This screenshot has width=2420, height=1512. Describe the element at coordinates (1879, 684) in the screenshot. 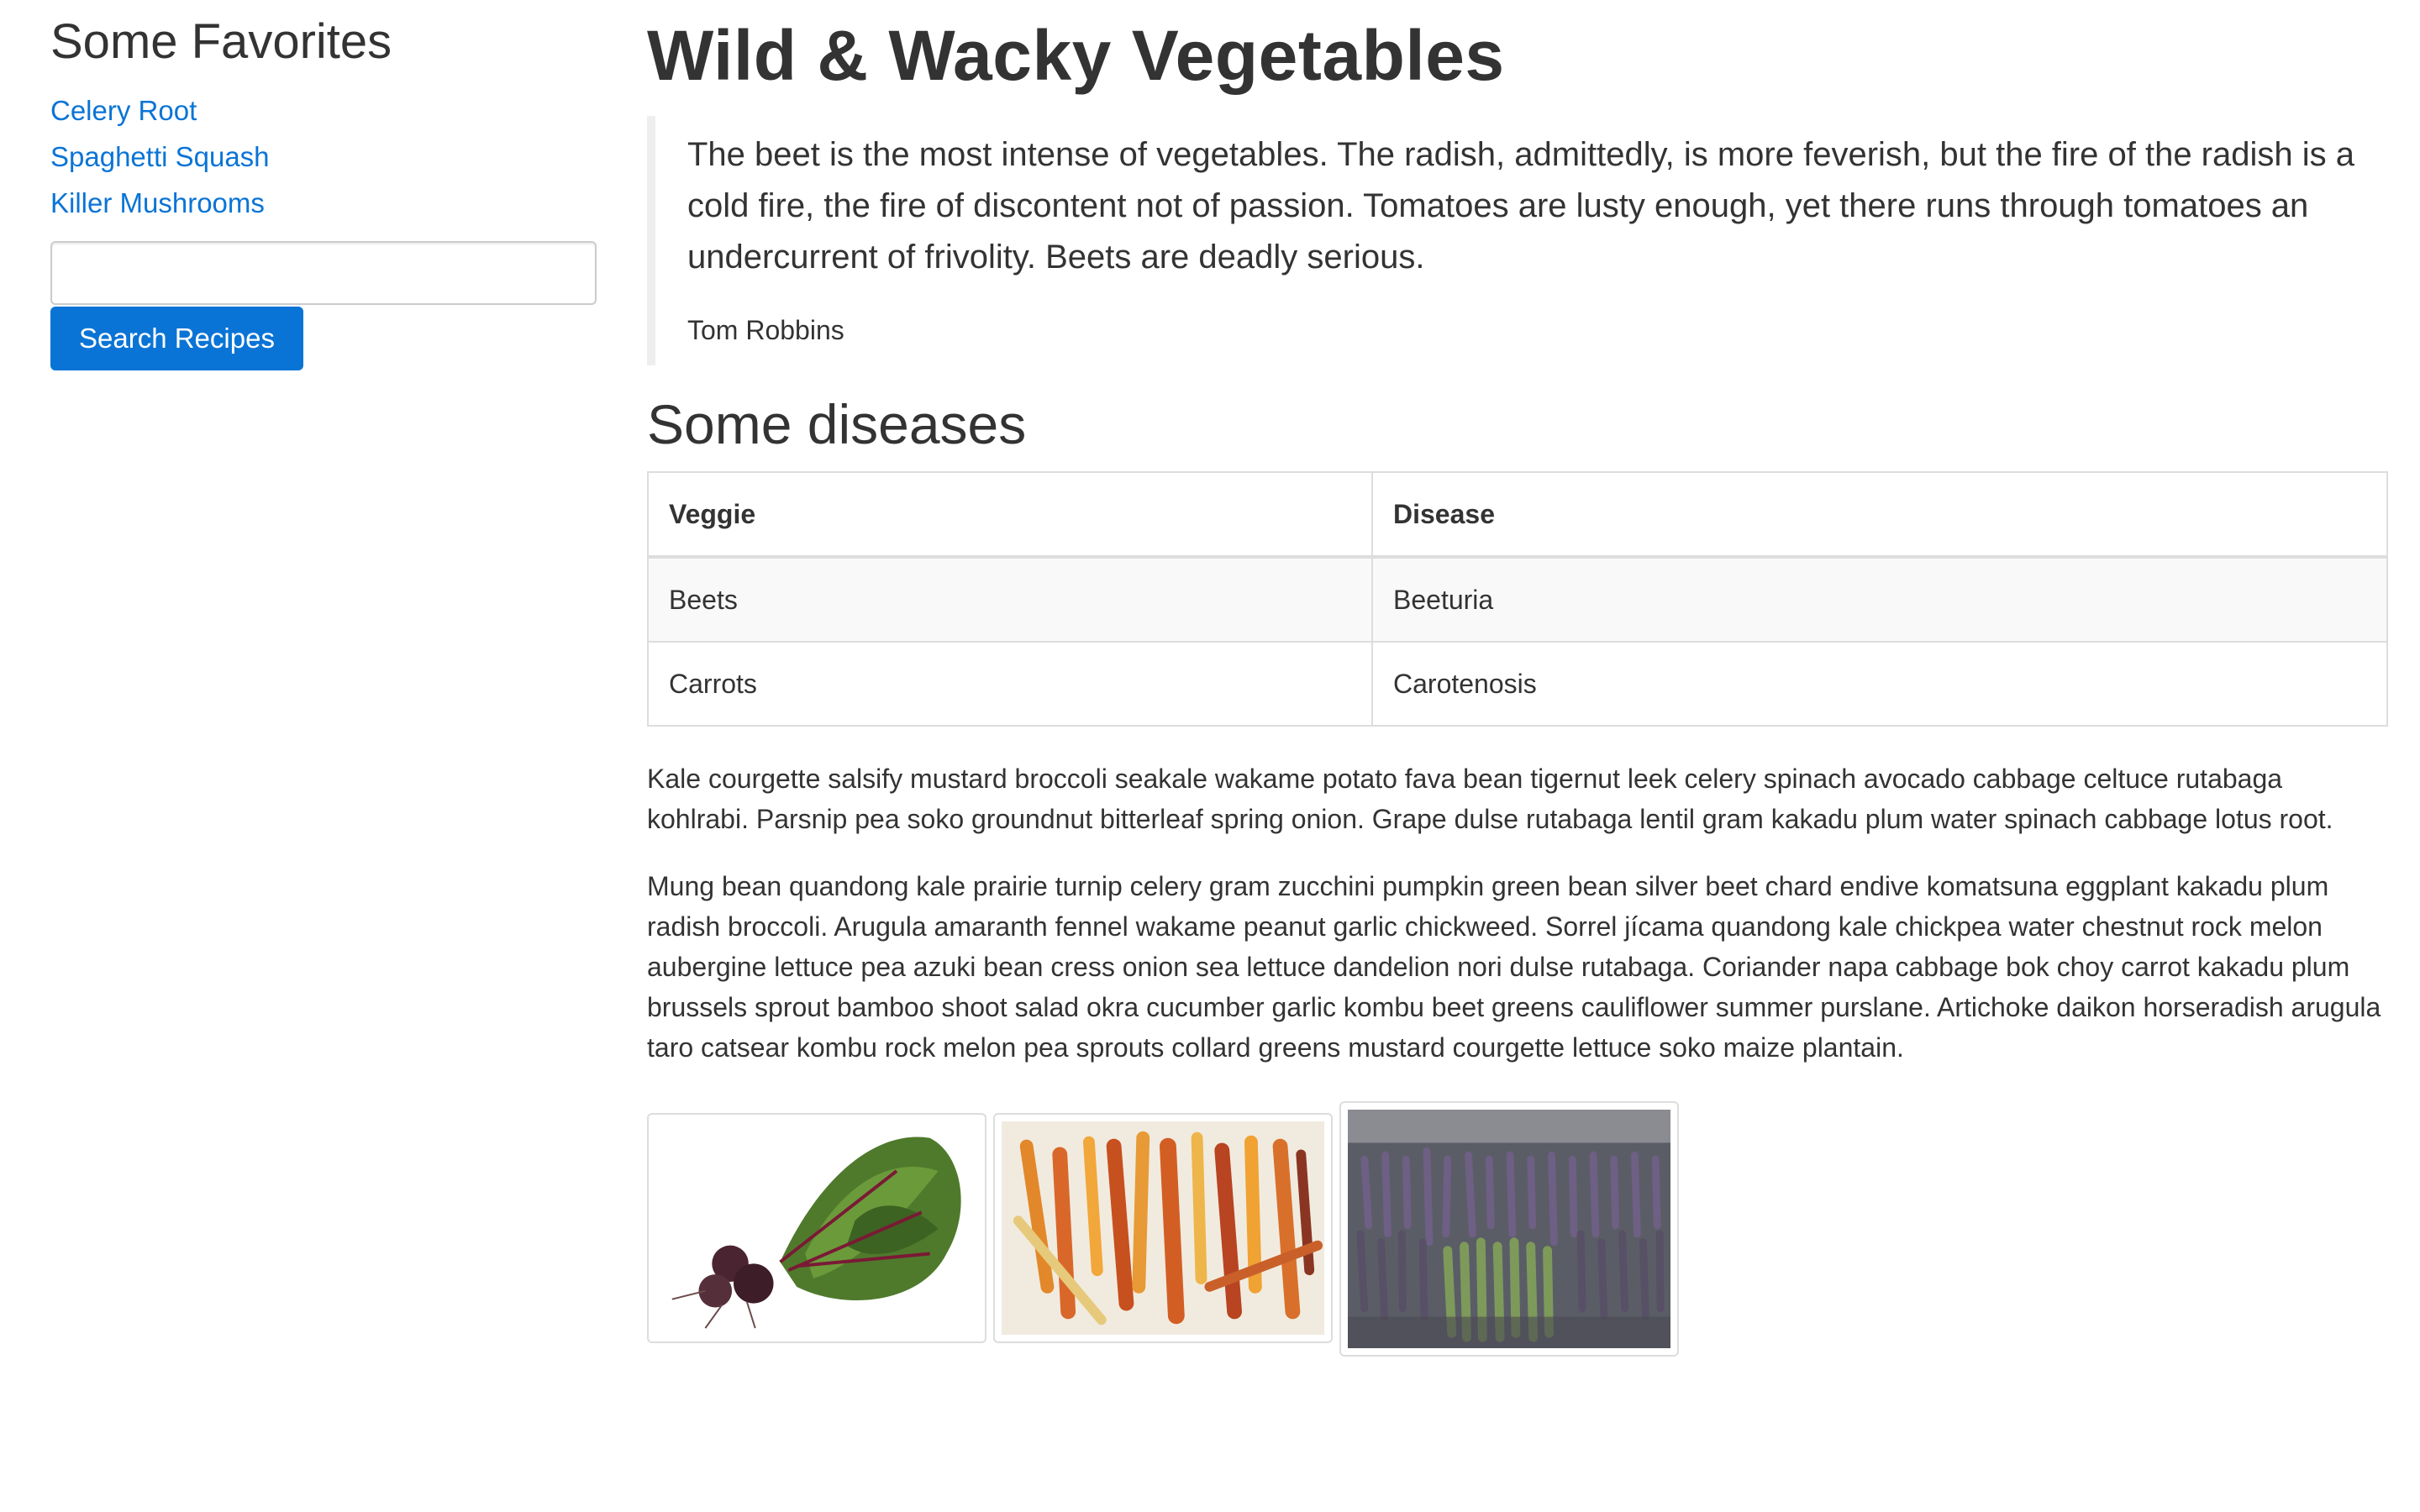

I see `table-cell: Carotenosis` at that location.